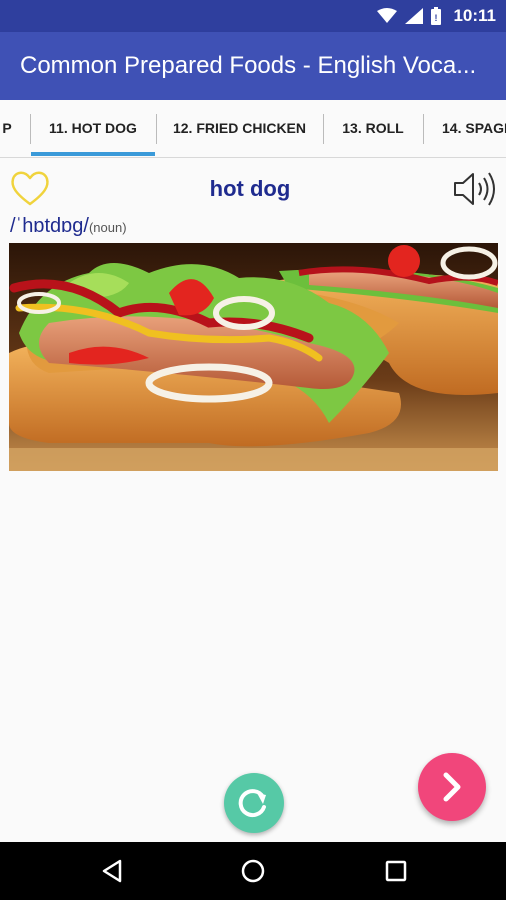  I want to click on status-time: 10:11, so click(474, 15).